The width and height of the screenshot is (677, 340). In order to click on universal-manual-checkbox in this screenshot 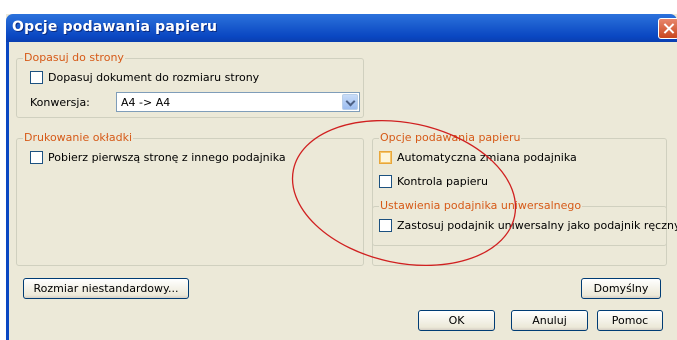, I will do `click(385, 225)`.